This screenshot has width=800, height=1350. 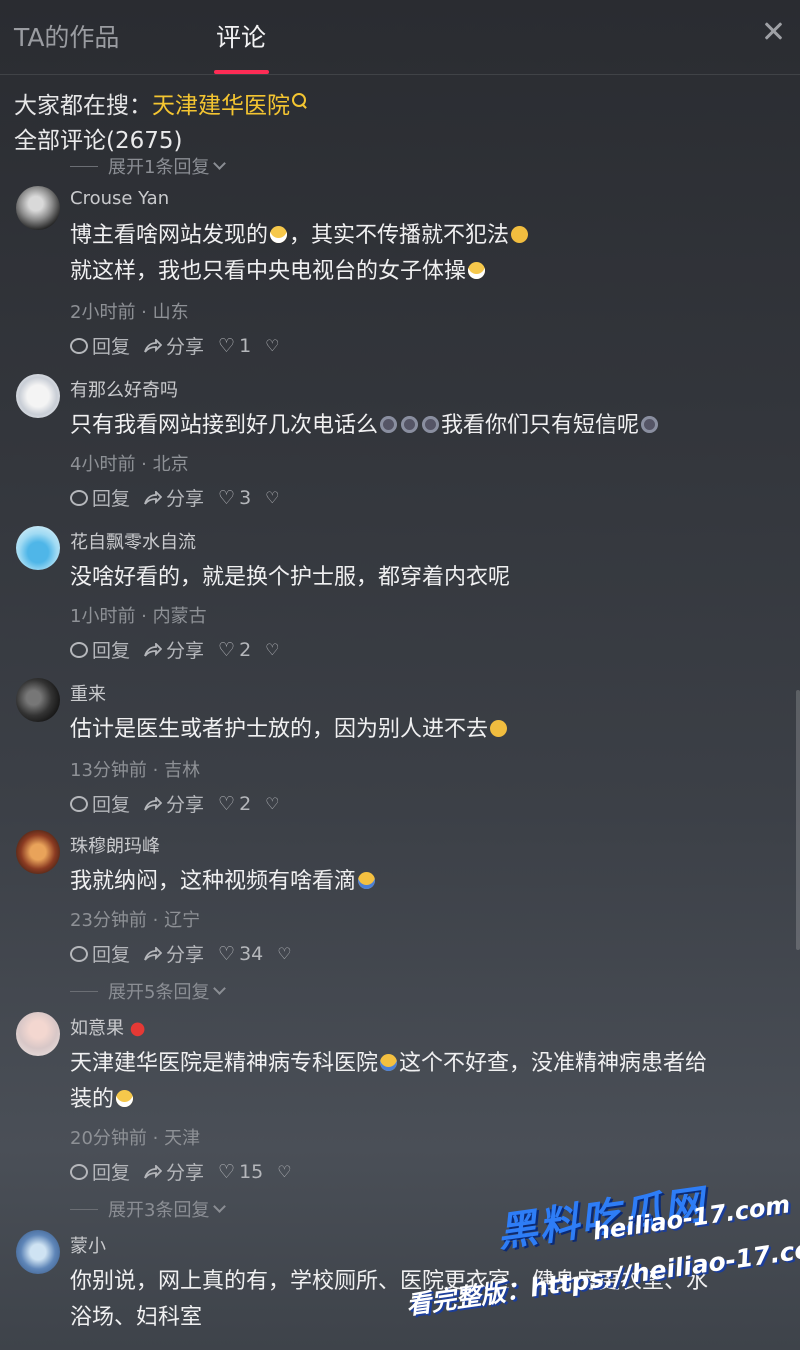 What do you see at coordinates (88, 1245) in the screenshot?
I see `comment-author: 蒙小` at bounding box center [88, 1245].